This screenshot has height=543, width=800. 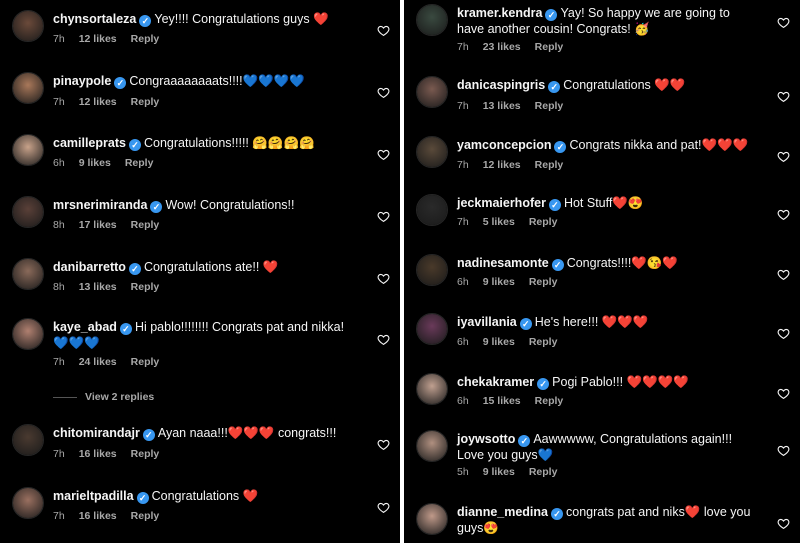 What do you see at coordinates (499, 13) in the screenshot?
I see `comment-username: kramer.kendra` at bounding box center [499, 13].